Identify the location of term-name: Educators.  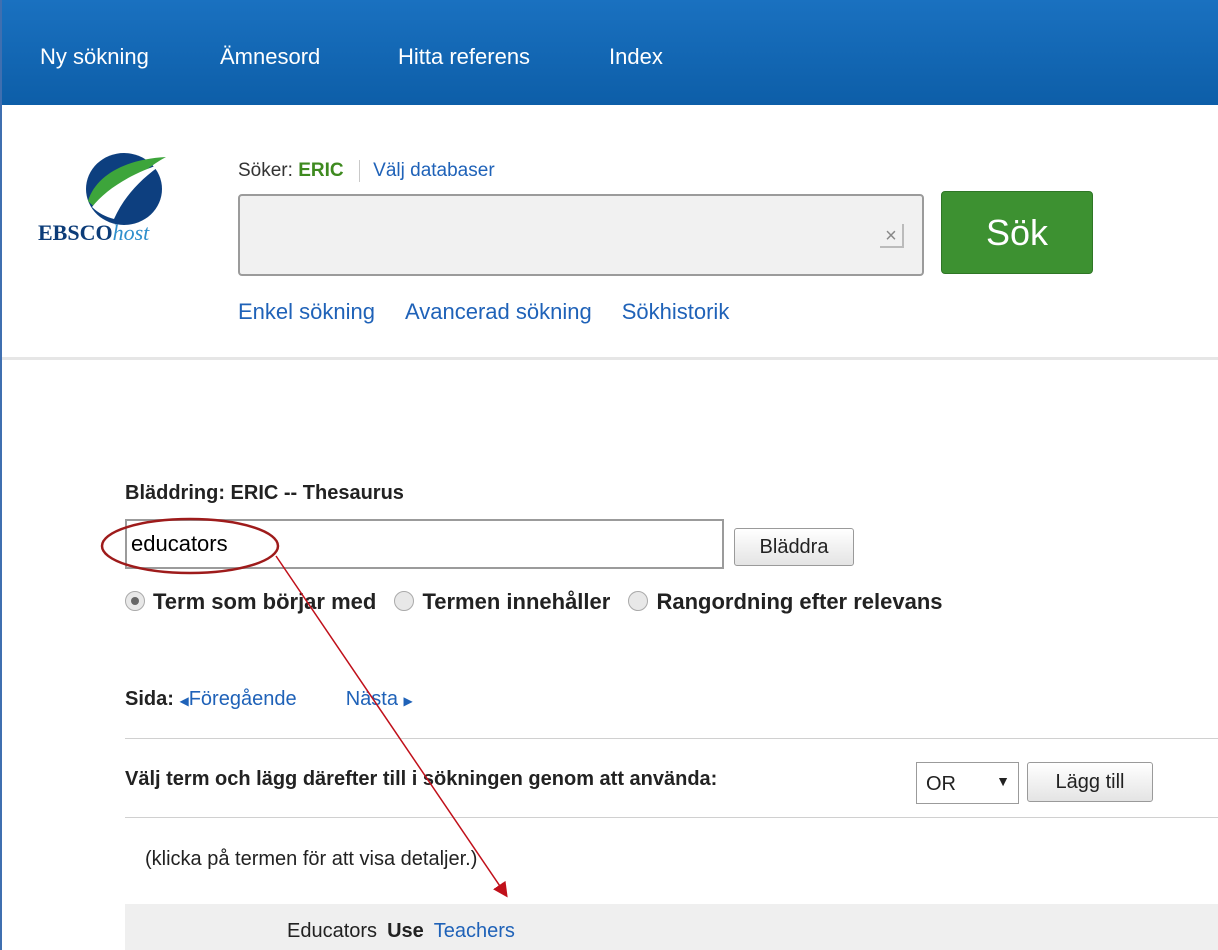
(332, 931).